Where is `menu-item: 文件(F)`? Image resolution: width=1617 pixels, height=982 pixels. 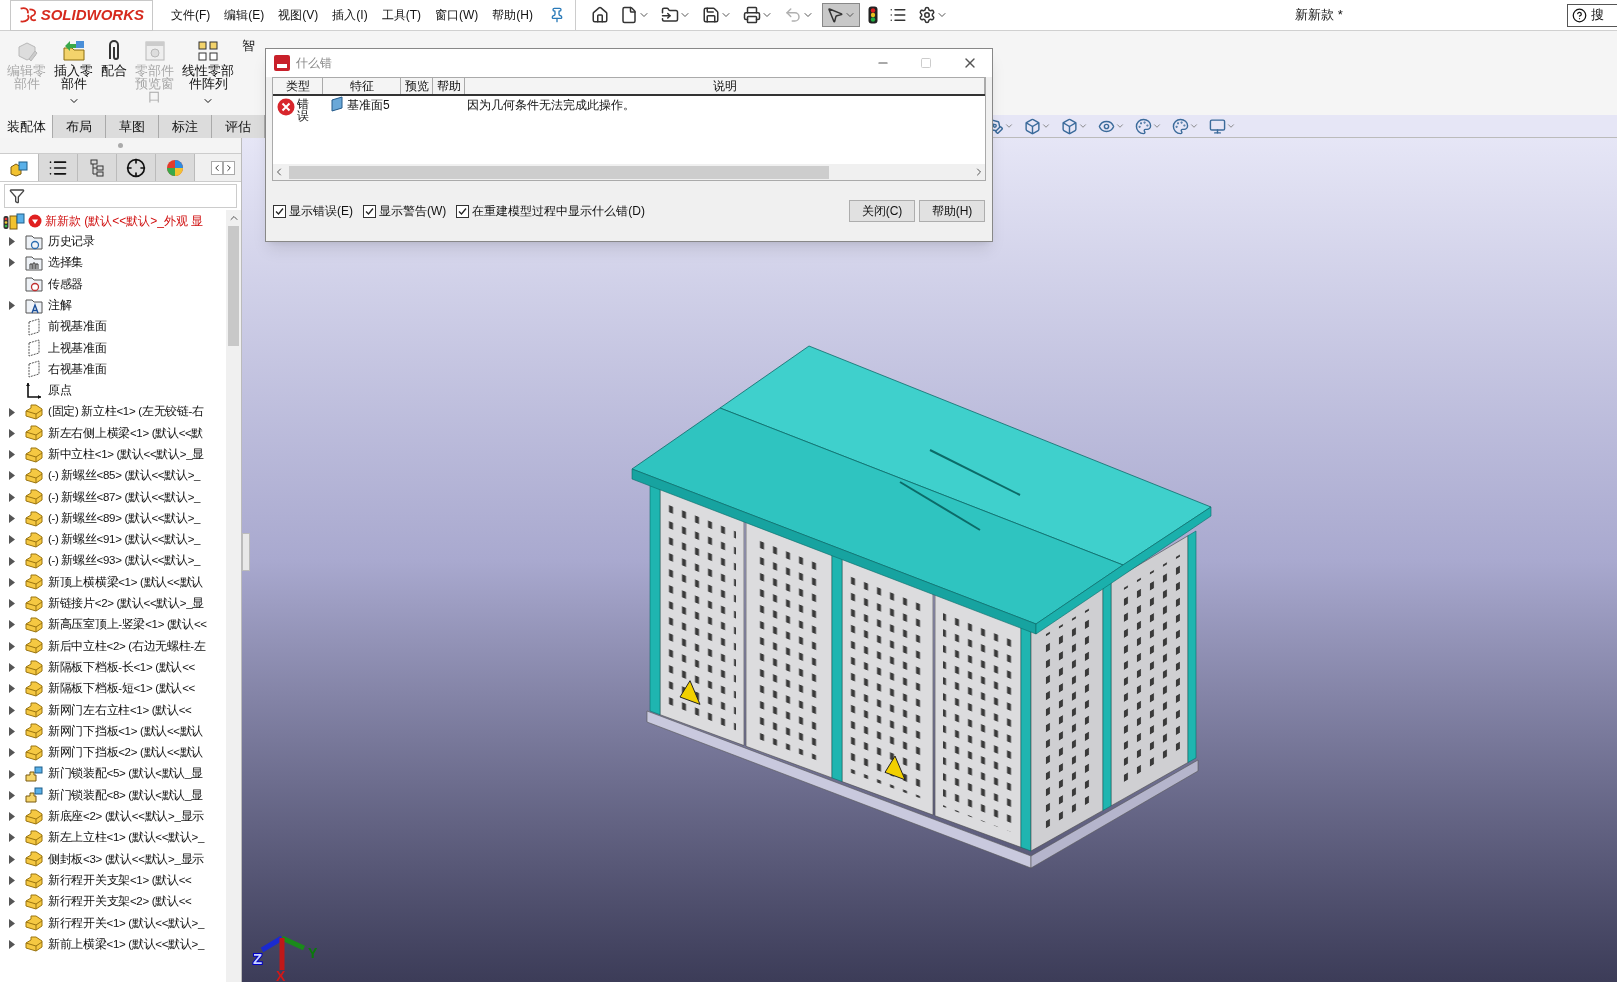 menu-item: 文件(F) is located at coordinates (191, 15).